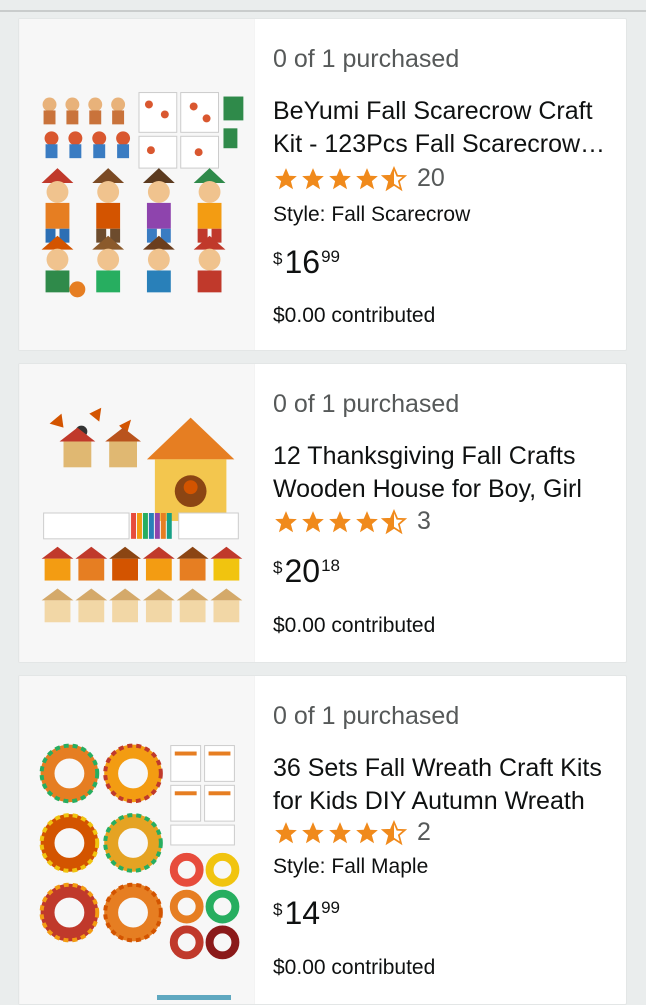 The height and width of the screenshot is (1005, 646). What do you see at coordinates (323, 6) in the screenshot?
I see `top-divider` at bounding box center [323, 6].